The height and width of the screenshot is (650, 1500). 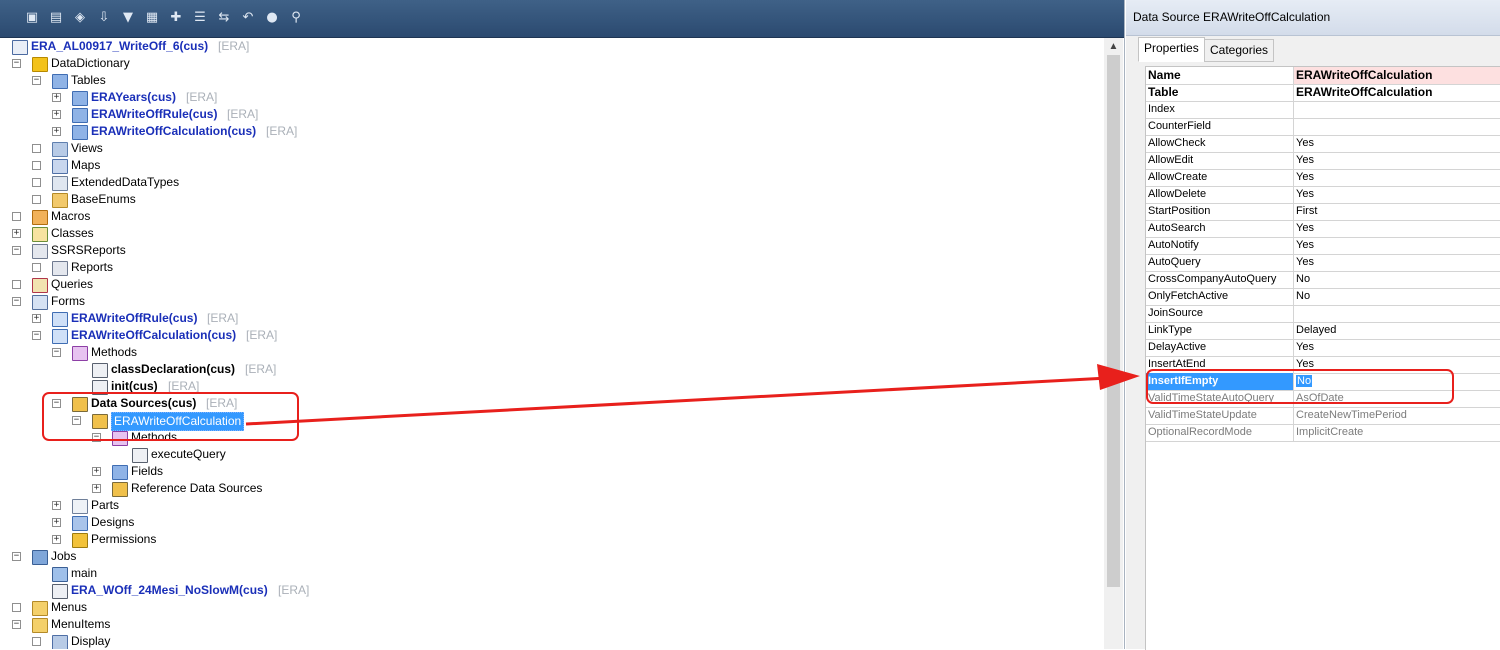 I want to click on properties-icon: ☰, so click(x=200, y=18).